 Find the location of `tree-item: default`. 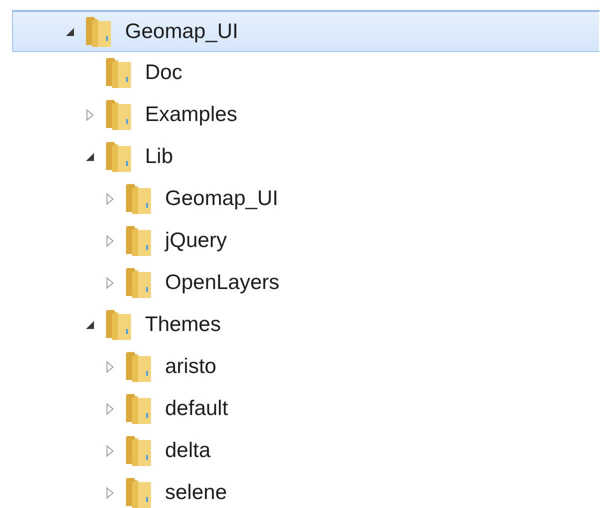

tree-item: default is located at coordinates (306, 409).